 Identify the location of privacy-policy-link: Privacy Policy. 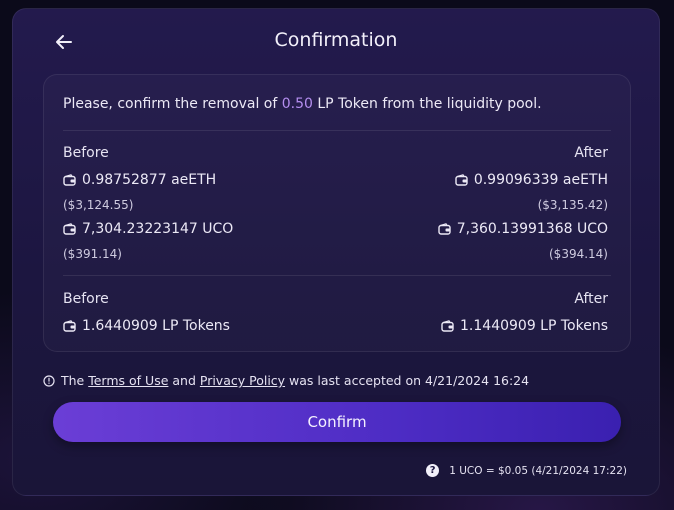
(242, 380).